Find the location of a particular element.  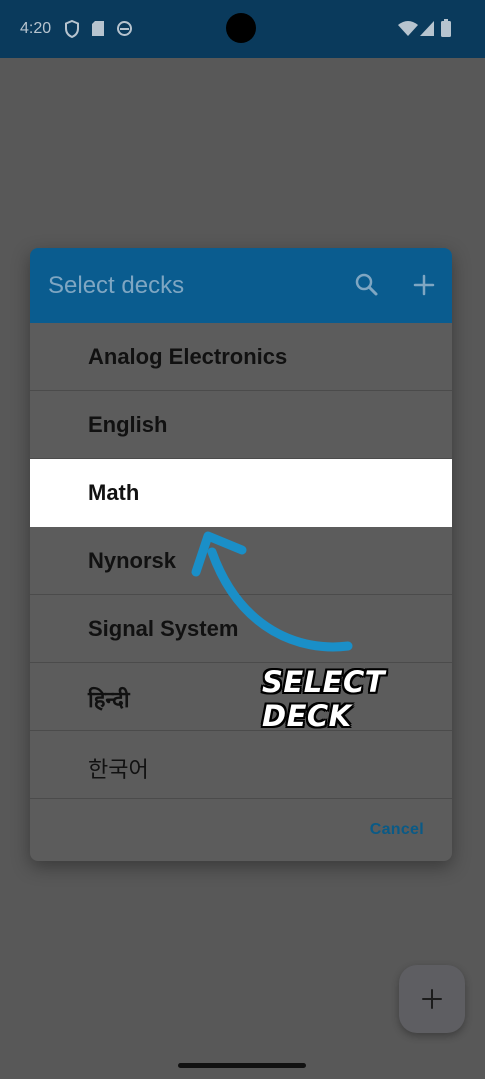

camera-cutout is located at coordinates (241, 28).